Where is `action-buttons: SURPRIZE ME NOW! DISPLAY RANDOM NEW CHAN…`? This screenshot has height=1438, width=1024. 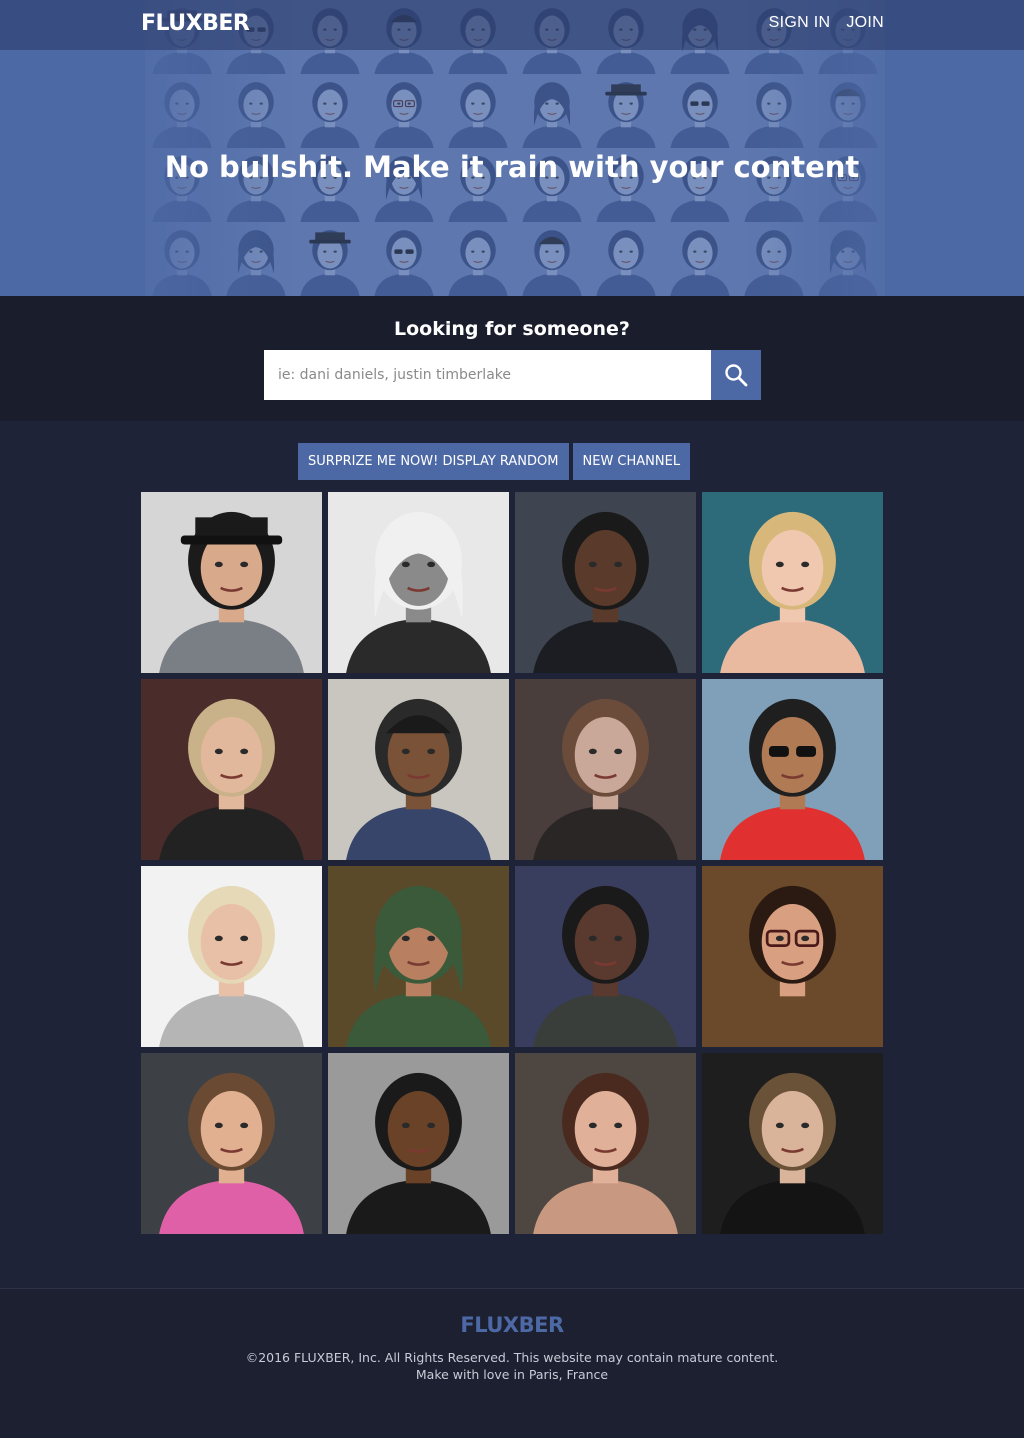
action-buttons: SURPRIZE ME NOW! DISPLAY RANDOM NEW CHAN… is located at coordinates (494, 461).